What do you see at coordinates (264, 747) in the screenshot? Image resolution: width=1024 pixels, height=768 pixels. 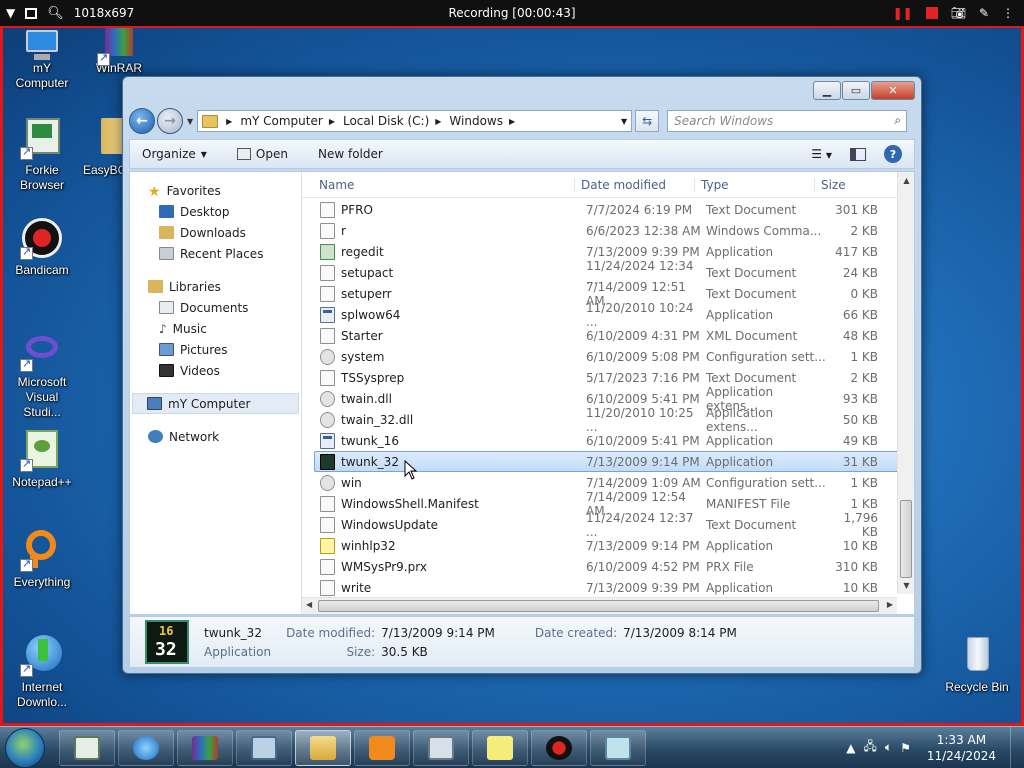 I see `taskbar-app-computer` at bounding box center [264, 747].